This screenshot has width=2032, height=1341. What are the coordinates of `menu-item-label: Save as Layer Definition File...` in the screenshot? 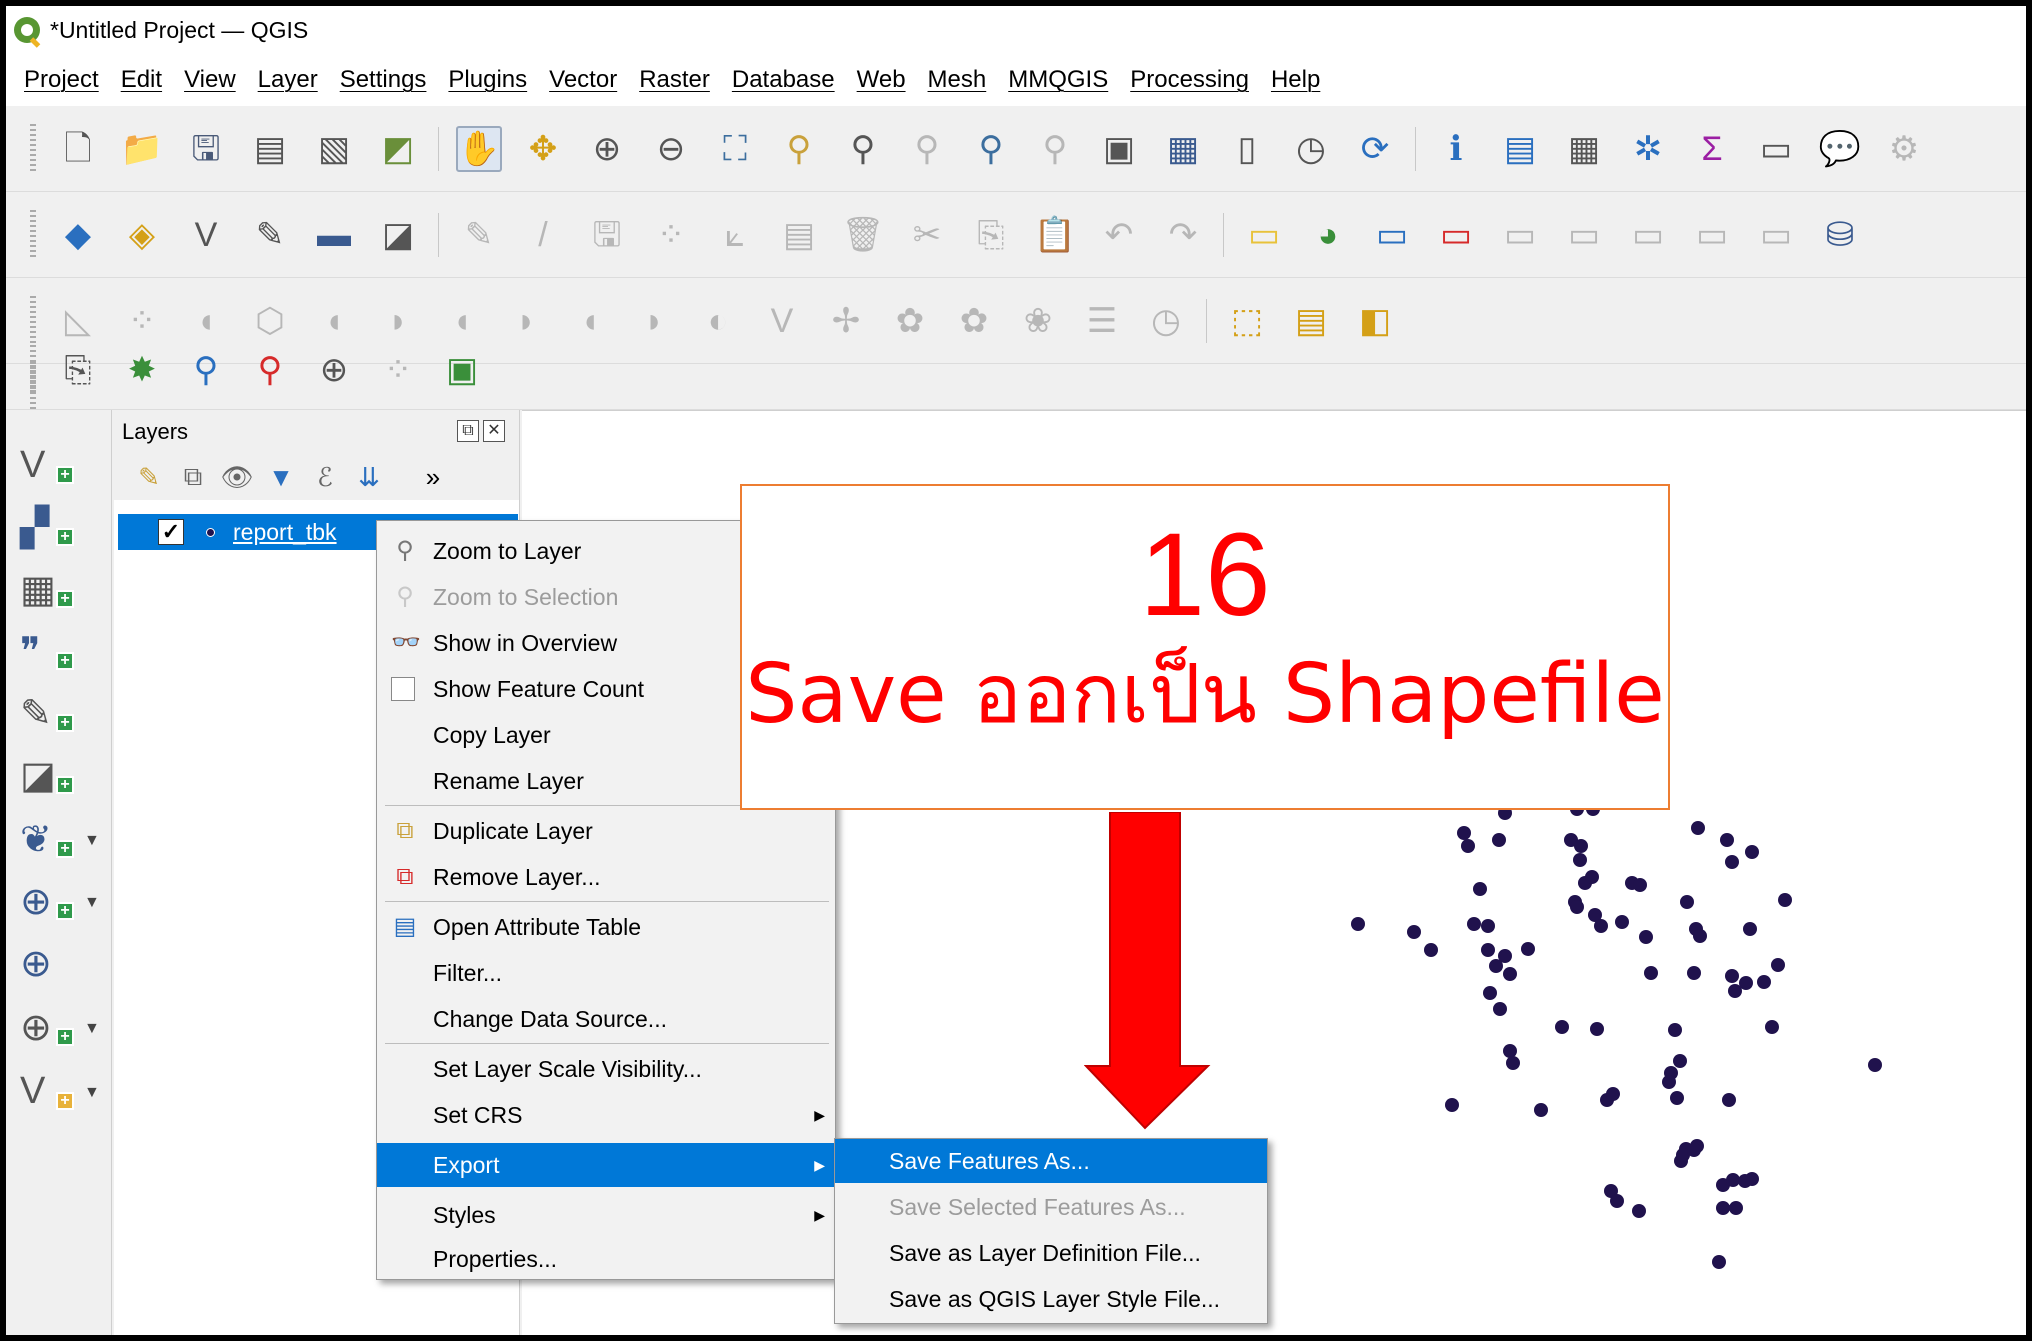 It's located at (1045, 1252).